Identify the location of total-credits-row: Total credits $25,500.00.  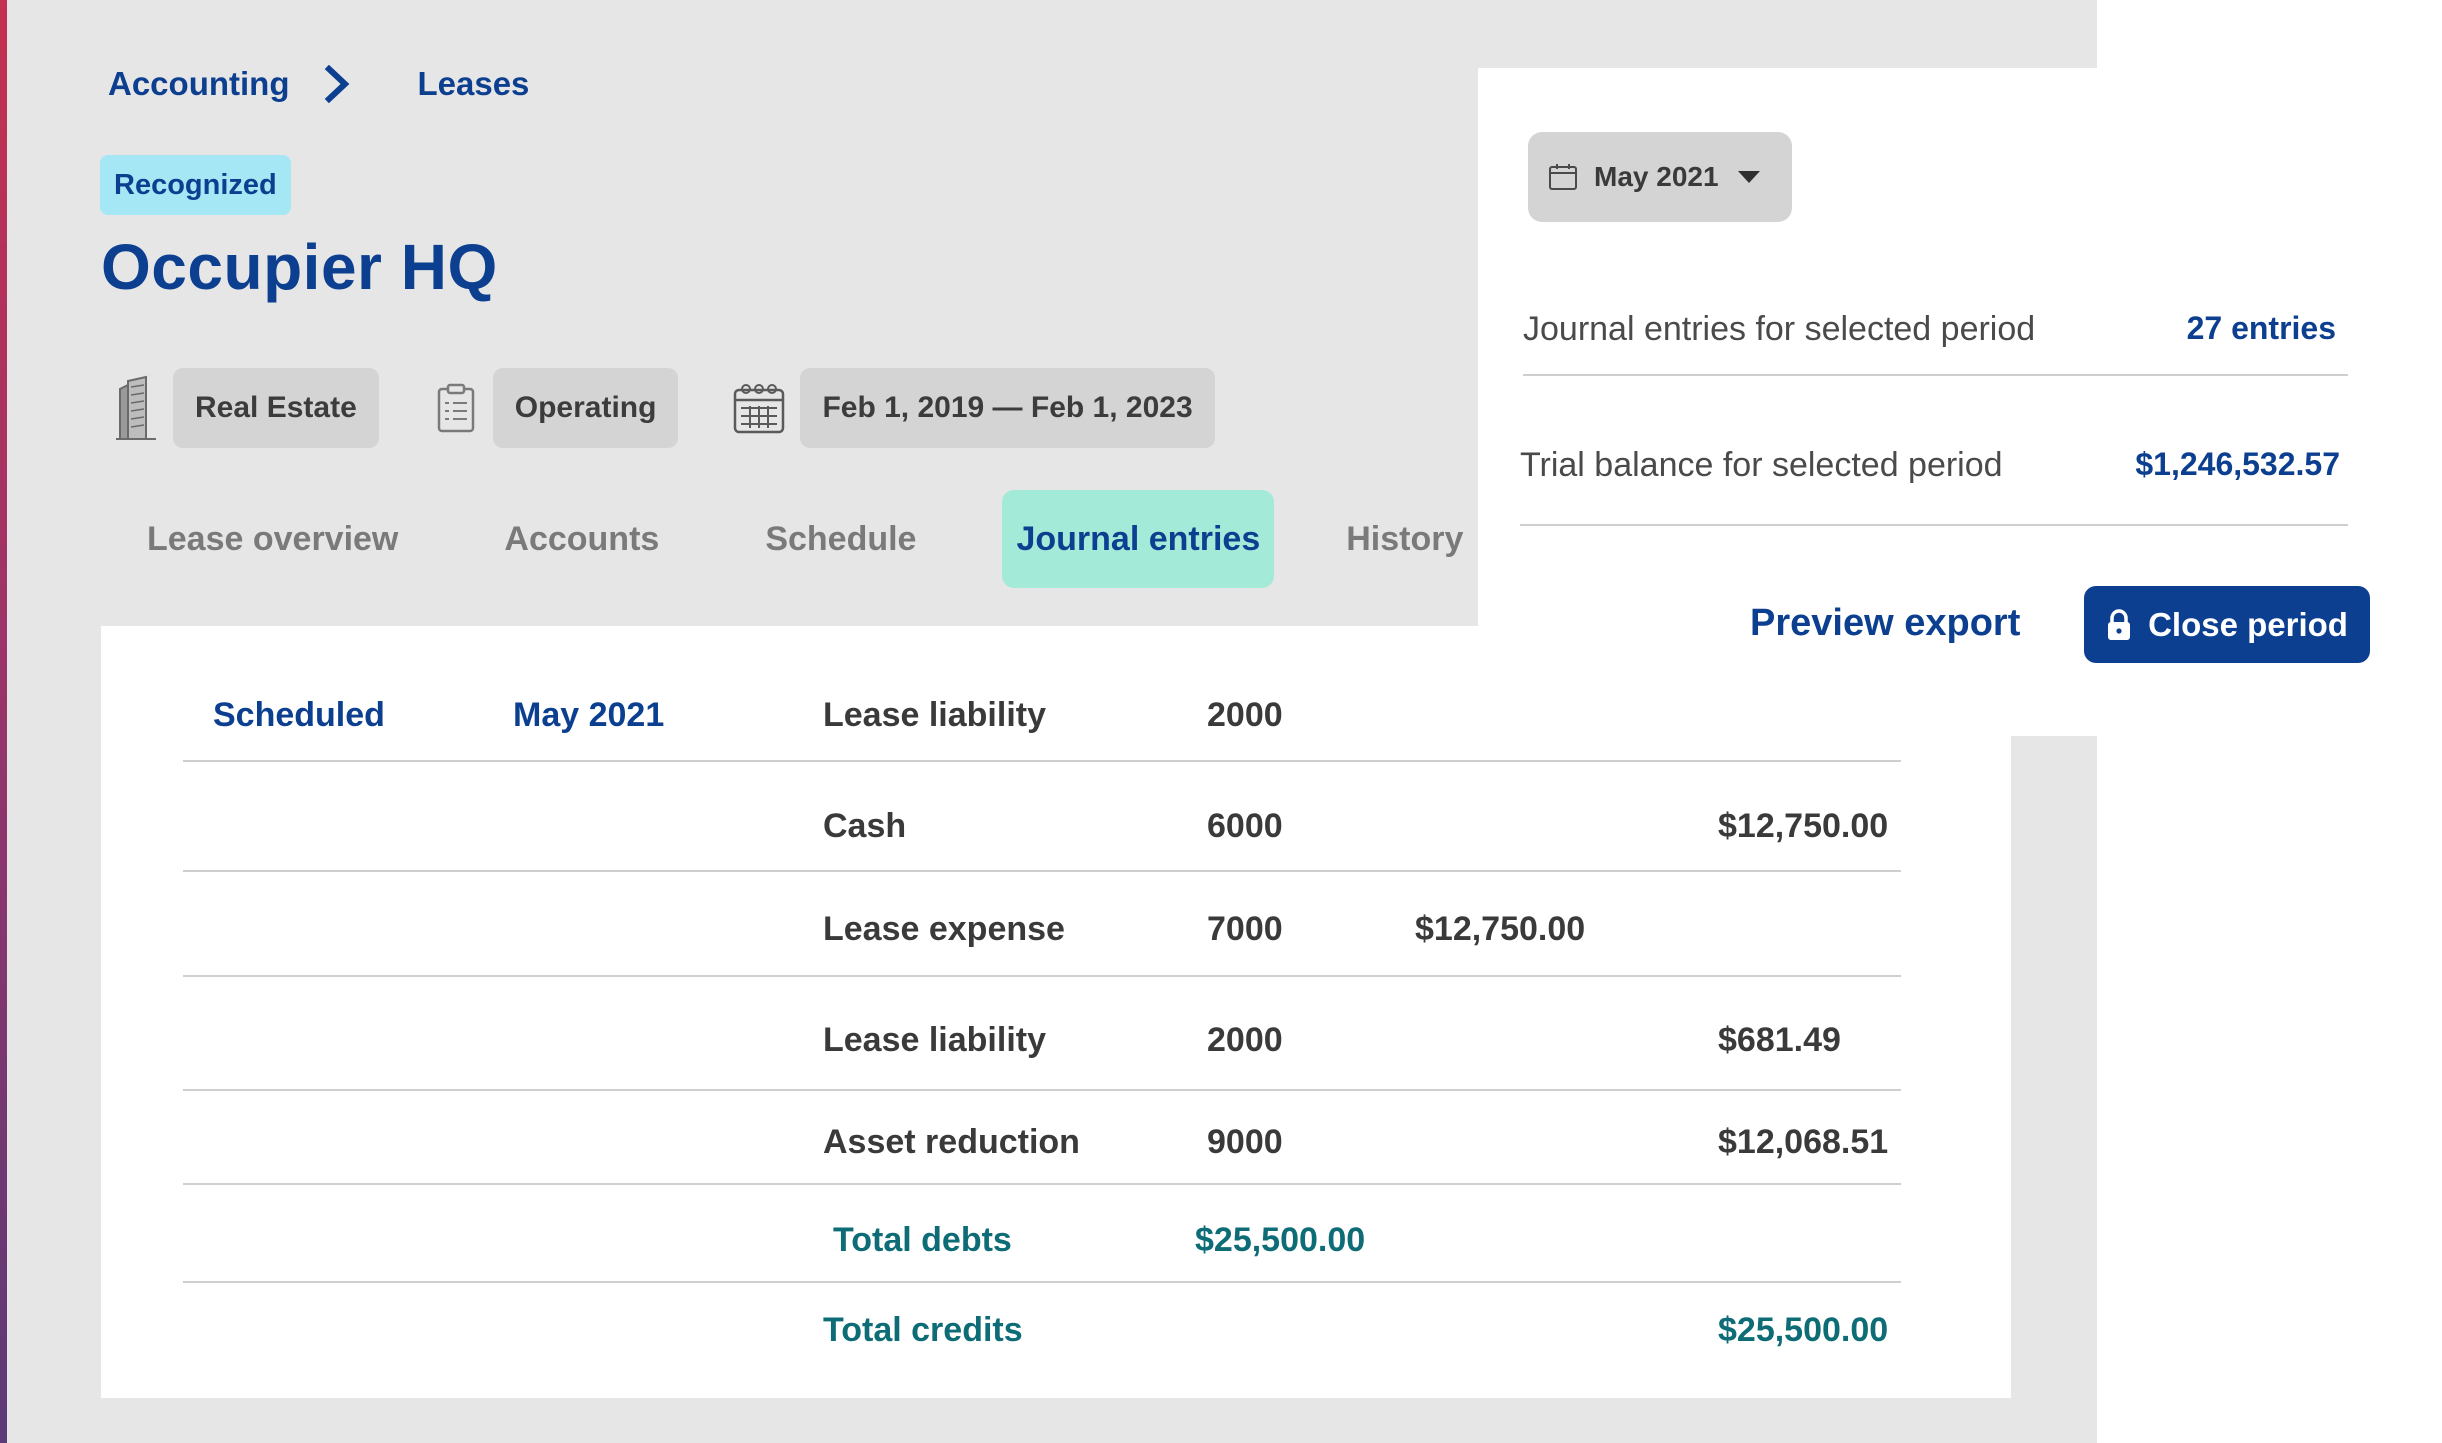
(1042, 1328).